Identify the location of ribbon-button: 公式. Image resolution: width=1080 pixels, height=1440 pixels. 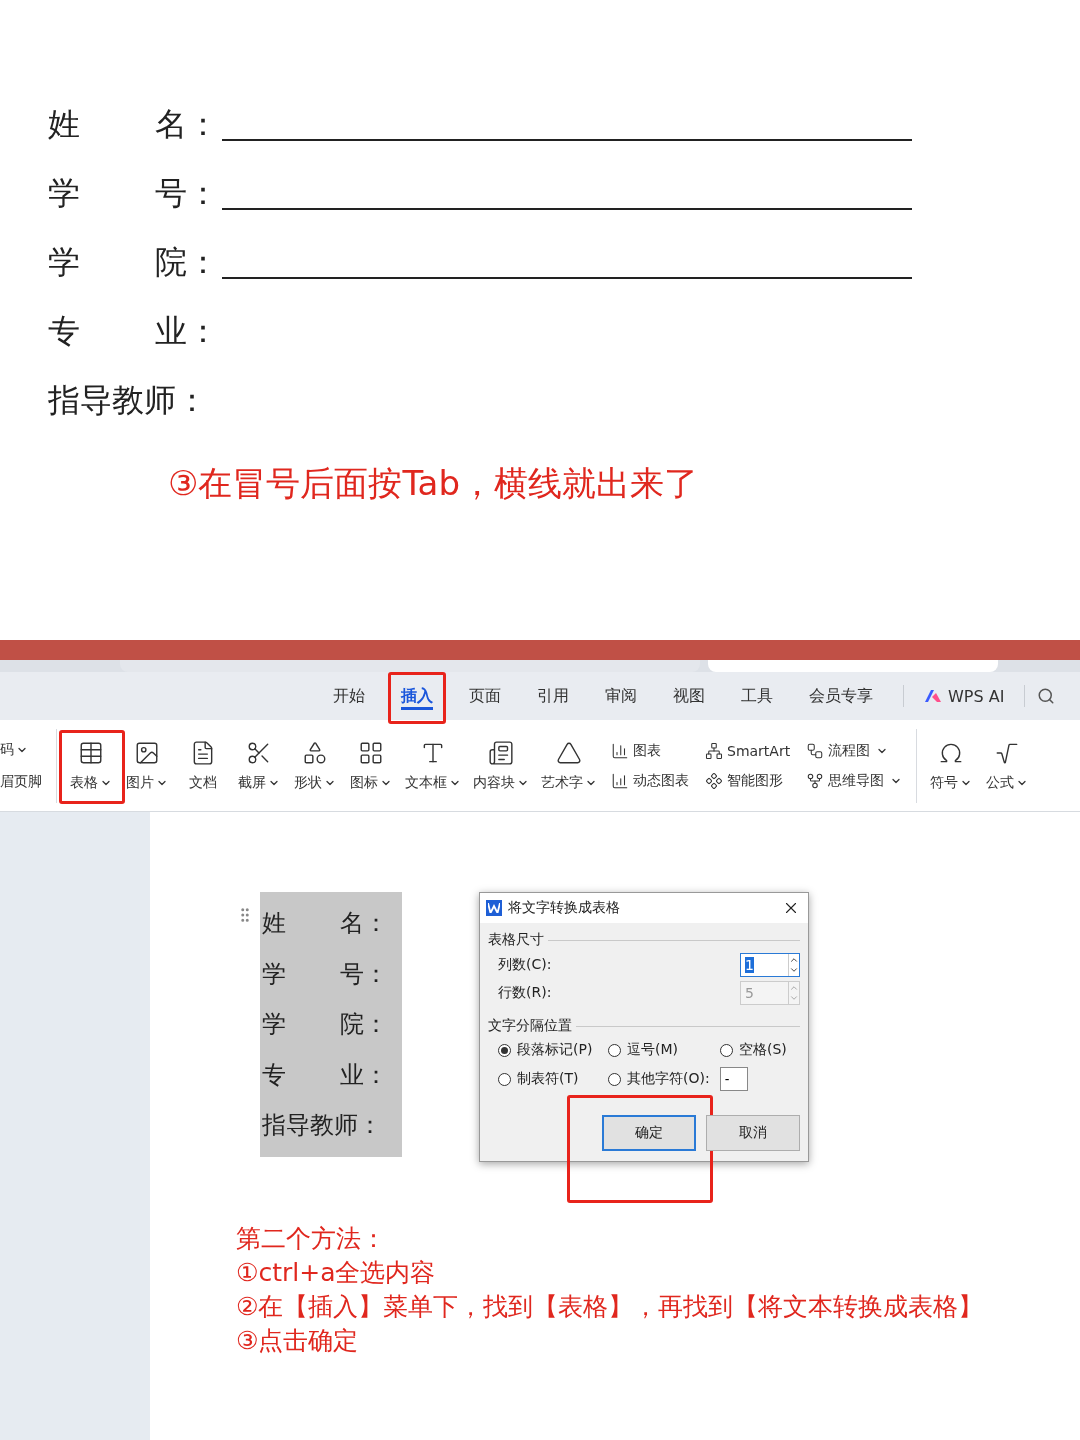
(1007, 765).